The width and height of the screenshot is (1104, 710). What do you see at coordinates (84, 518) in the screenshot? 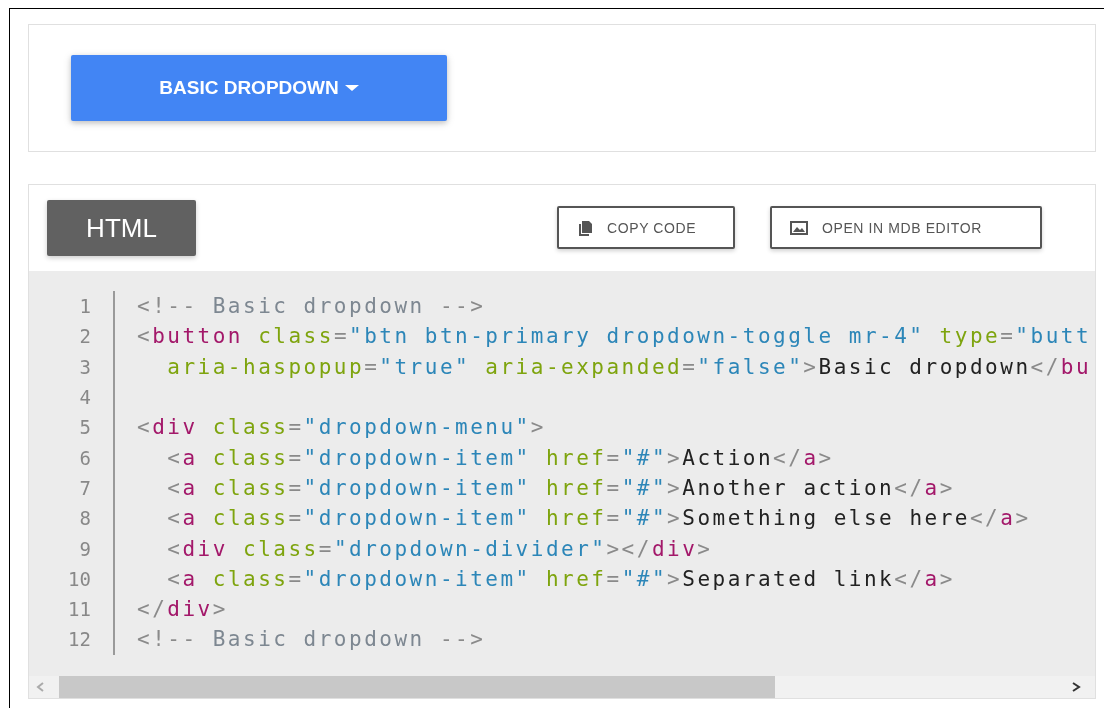
I see `line-number: 8` at bounding box center [84, 518].